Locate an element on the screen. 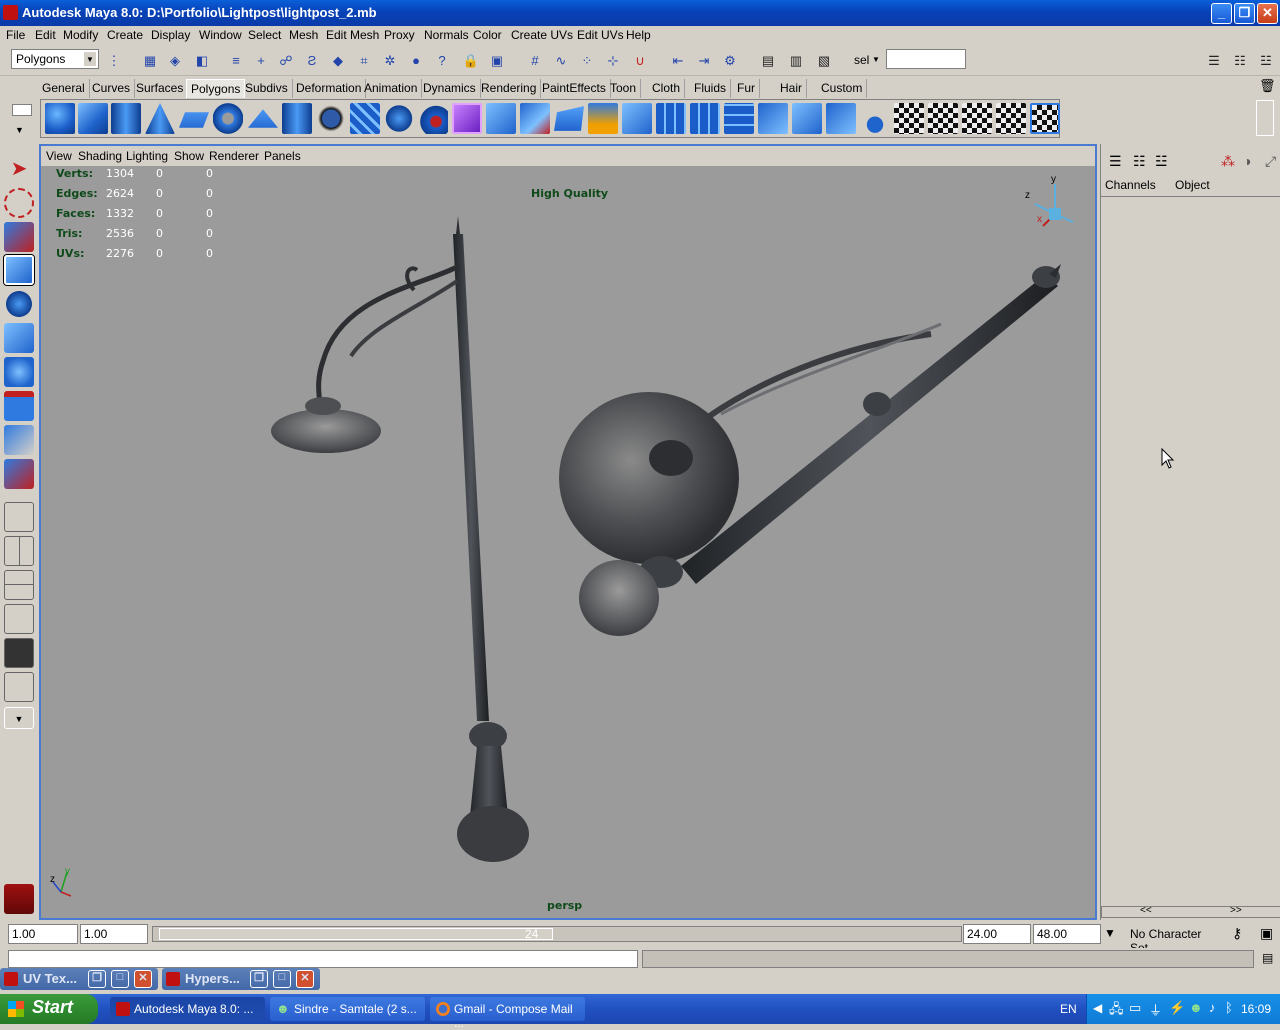 This screenshot has height=1030, width=1280. rotate-tool-icon is located at coordinates (19, 304).